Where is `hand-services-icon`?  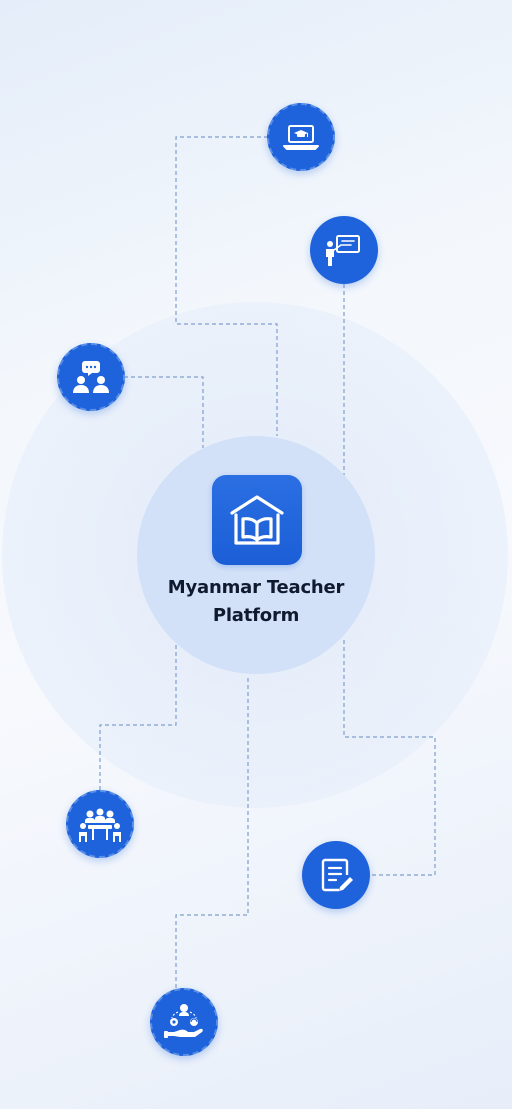
hand-services-icon is located at coordinates (183, 1021).